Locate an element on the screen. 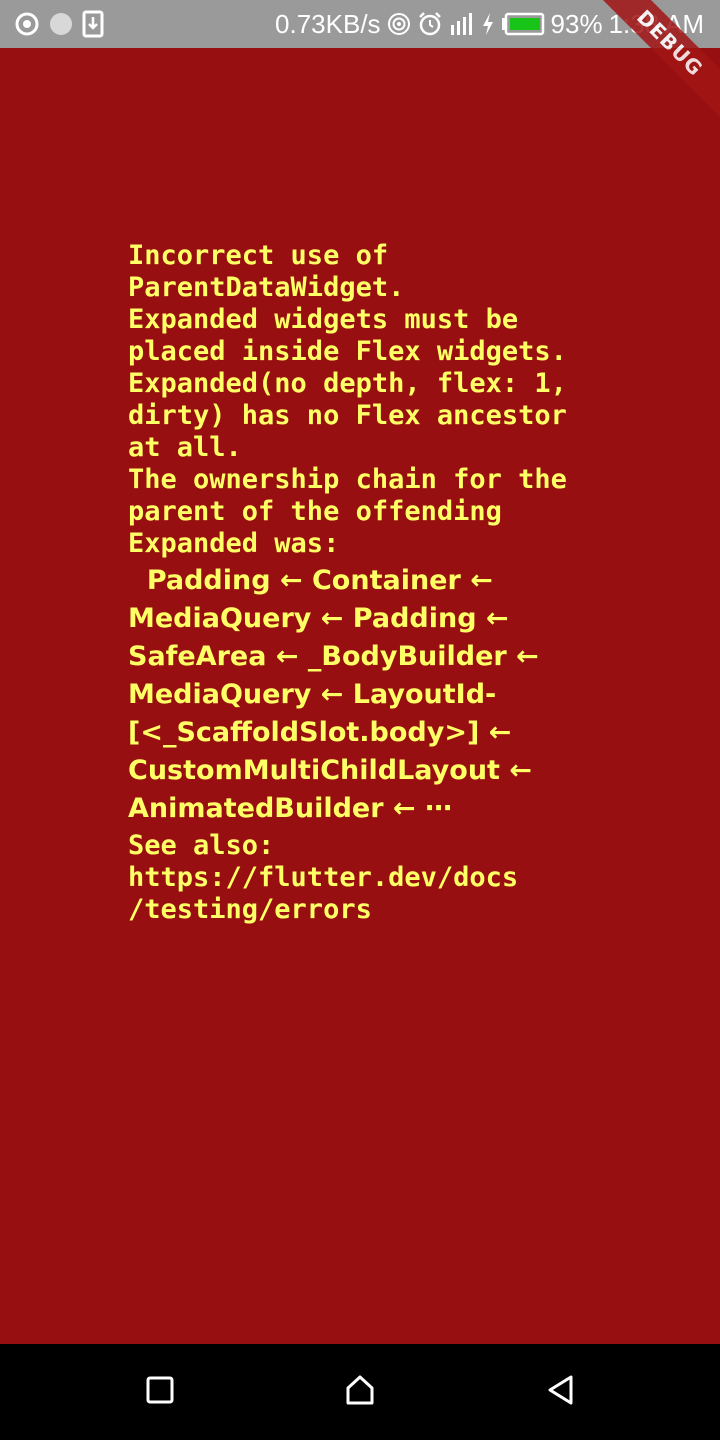  circle-icon is located at coordinates (61, 24).